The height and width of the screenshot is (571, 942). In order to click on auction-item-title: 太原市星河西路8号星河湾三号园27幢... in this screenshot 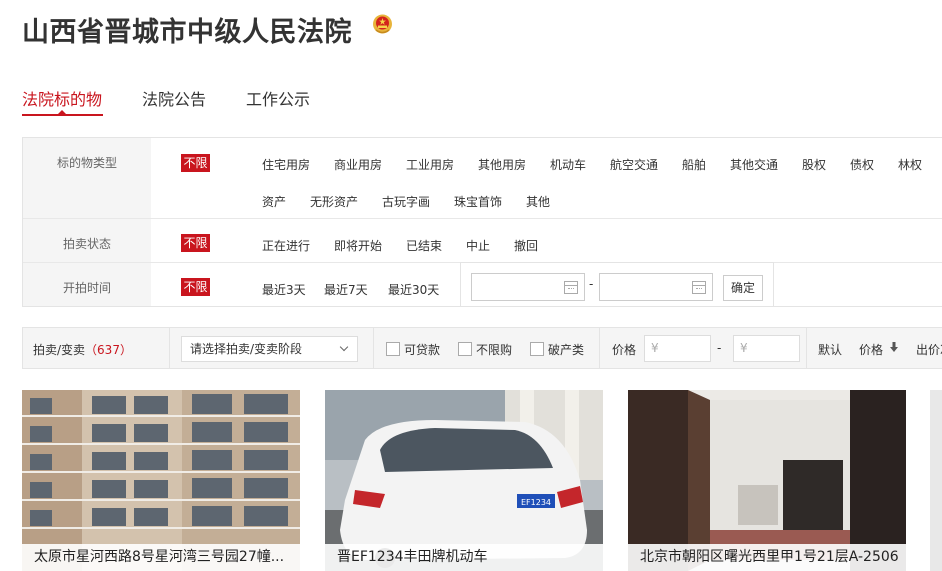, I will do `click(161, 557)`.